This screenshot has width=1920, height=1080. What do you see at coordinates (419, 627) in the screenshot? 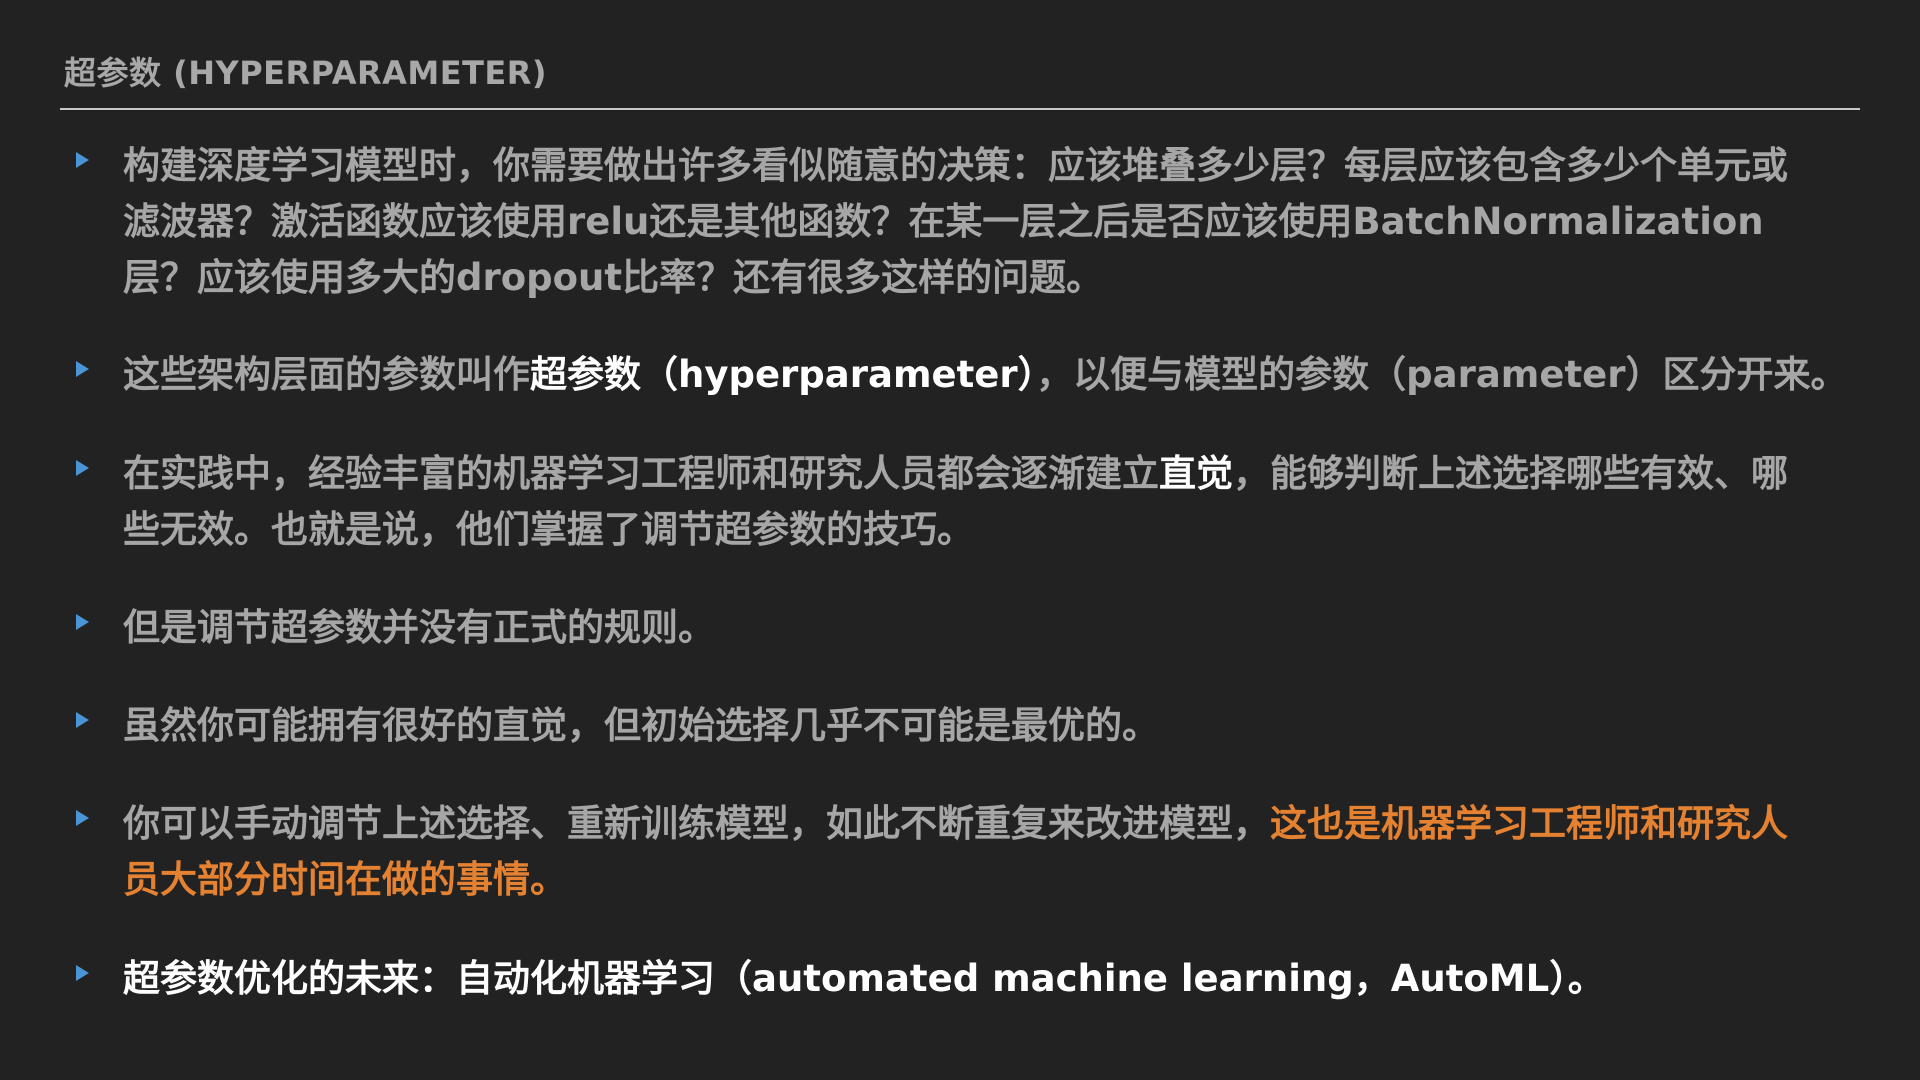
I see `bullet-text: 但是调节超参数并没有正式的规则。` at bounding box center [419, 627].